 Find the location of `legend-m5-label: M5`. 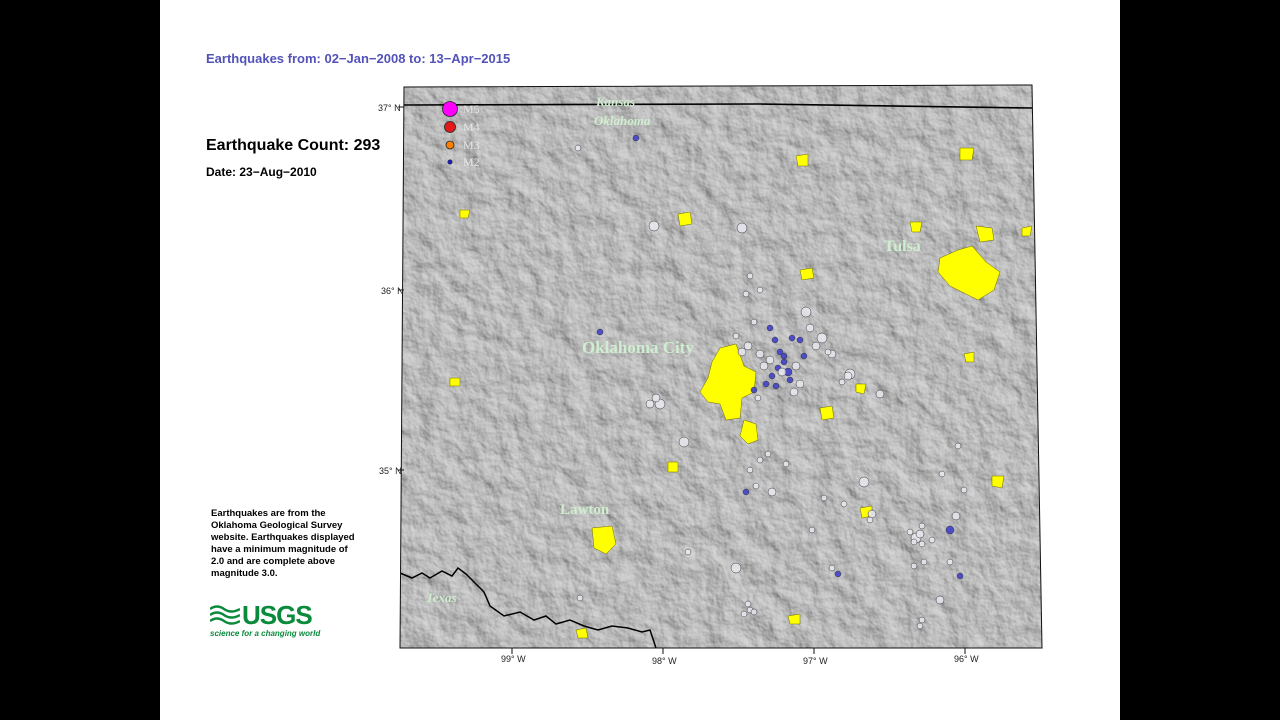

legend-m5-label: M5 is located at coordinates (471, 109).